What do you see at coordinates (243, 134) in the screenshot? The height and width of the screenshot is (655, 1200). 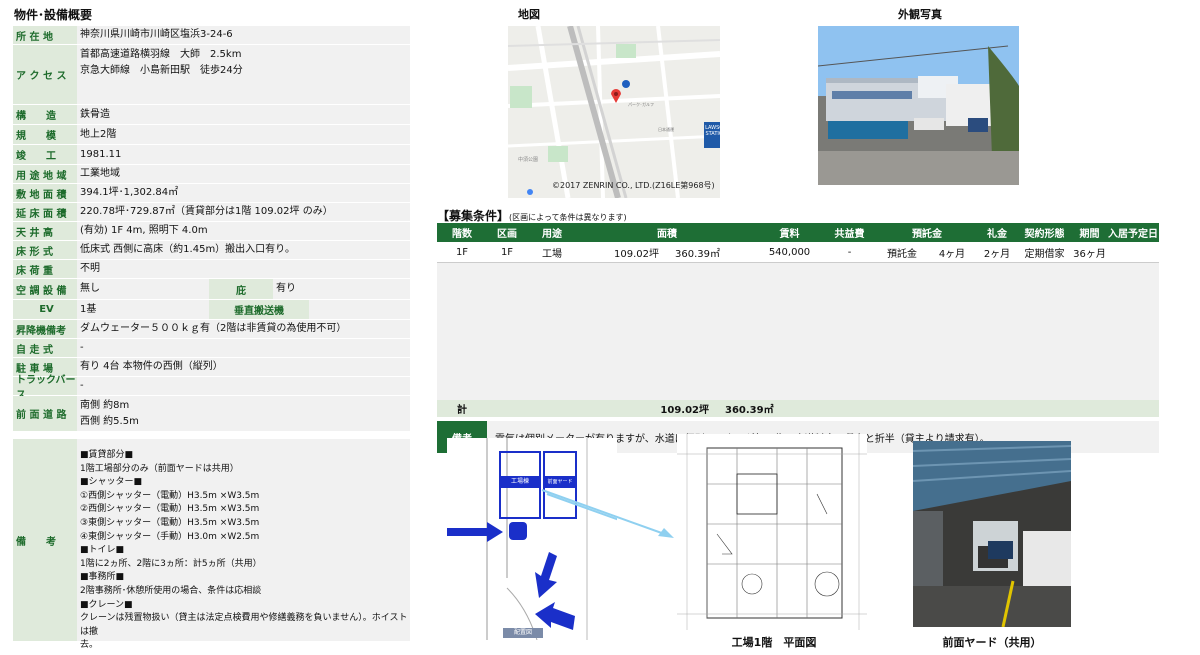 I see `spec-value: 地上2階` at bounding box center [243, 134].